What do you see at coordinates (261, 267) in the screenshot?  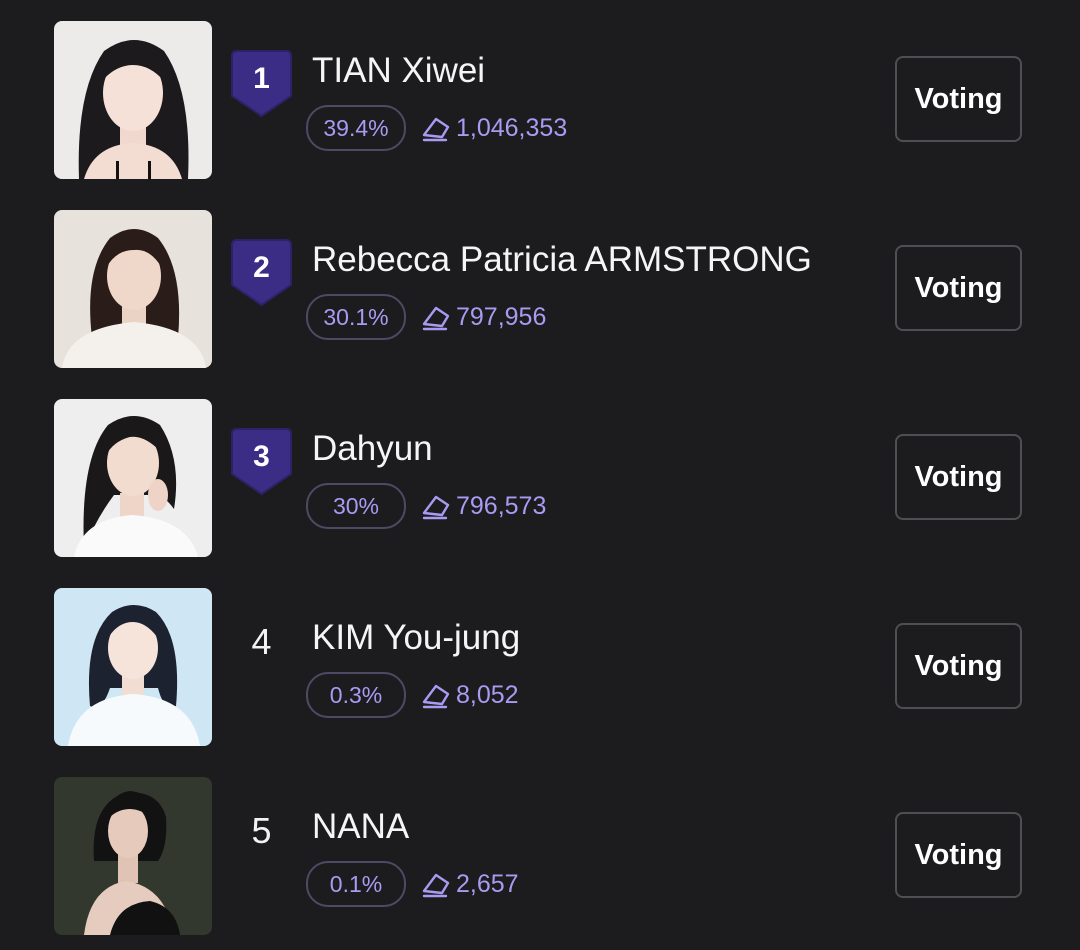 I see `rank-number: 2` at bounding box center [261, 267].